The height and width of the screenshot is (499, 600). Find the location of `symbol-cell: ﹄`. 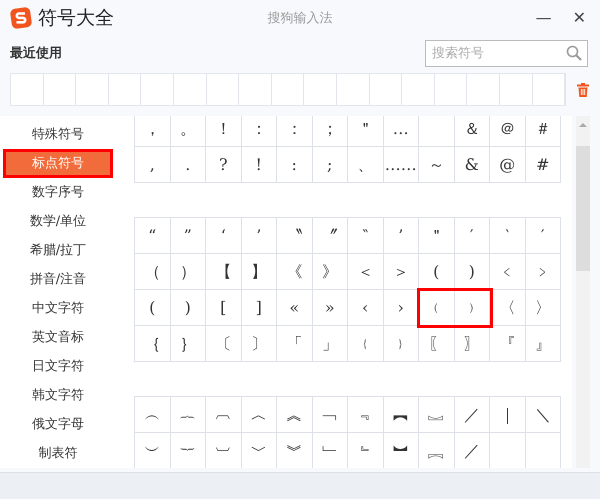

symbol-cell: ﹄ is located at coordinates (366, 450).